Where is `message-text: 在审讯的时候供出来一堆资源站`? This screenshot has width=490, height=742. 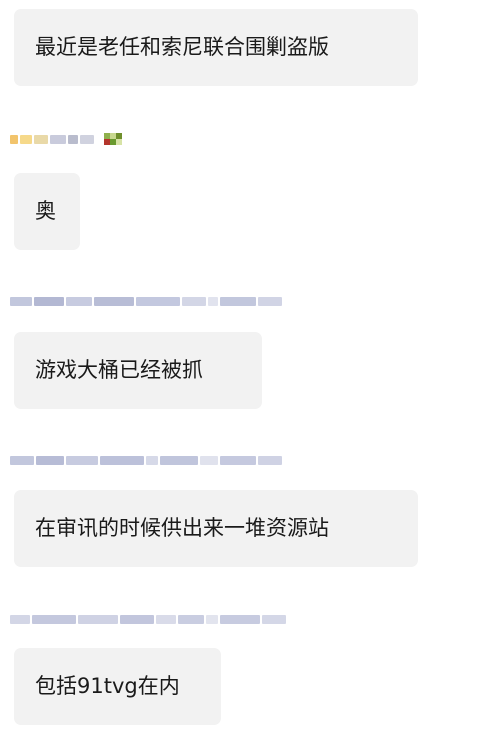 message-text: 在审讯的时候供出来一堆资源站 is located at coordinates (182, 528).